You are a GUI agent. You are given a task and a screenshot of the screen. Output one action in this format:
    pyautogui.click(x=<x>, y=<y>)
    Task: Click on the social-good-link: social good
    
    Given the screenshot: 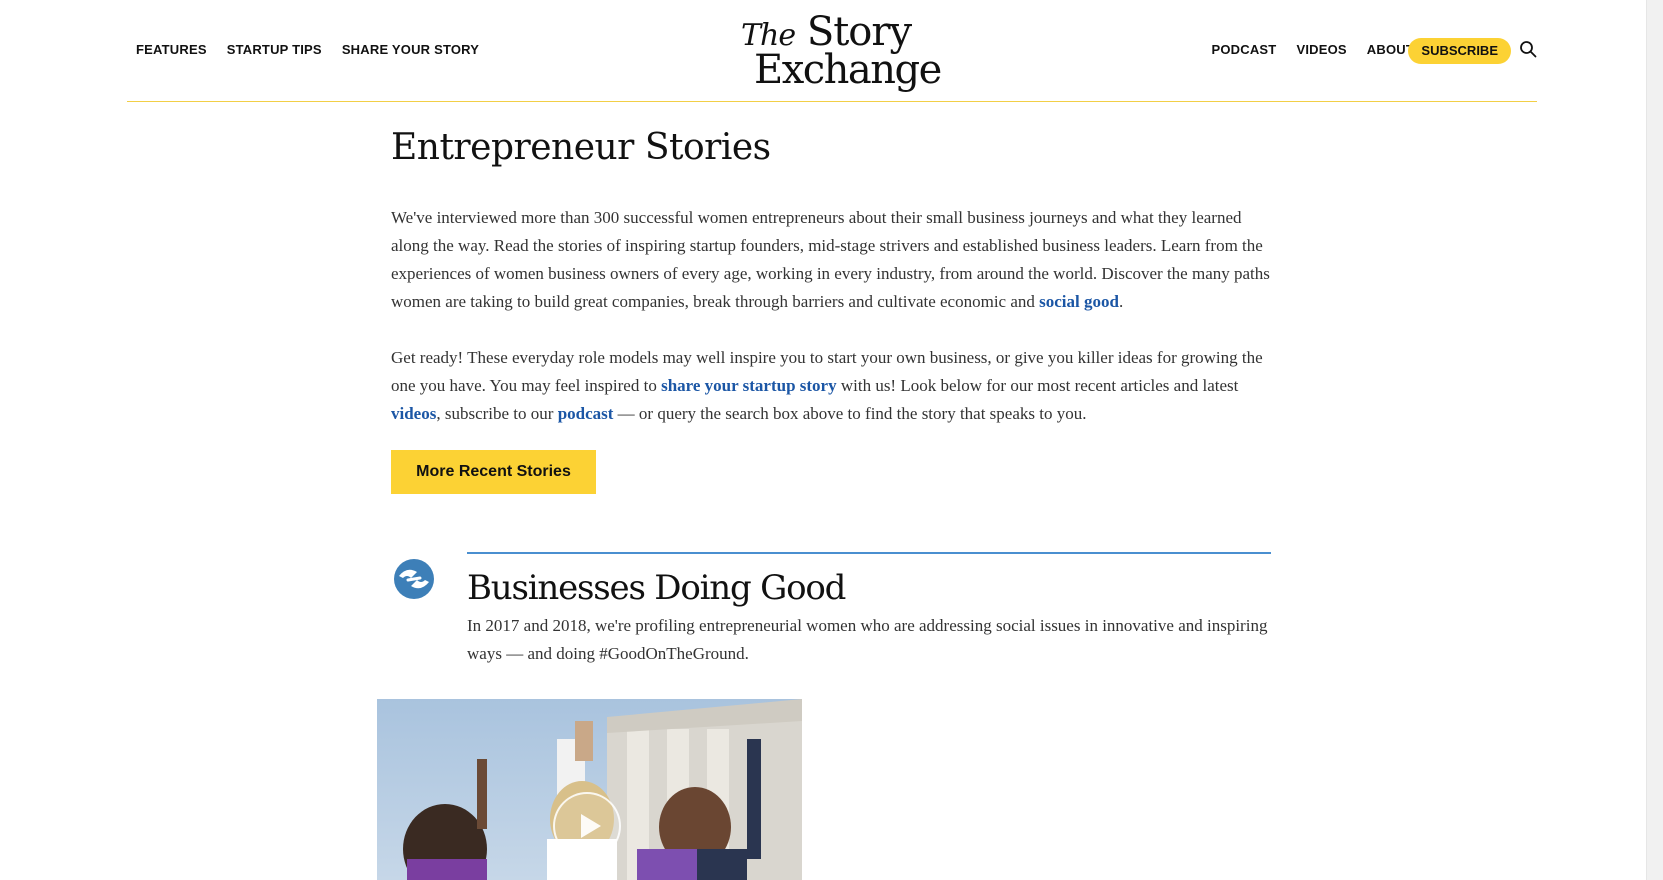 What is the action you would take?
    pyautogui.click(x=1079, y=301)
    